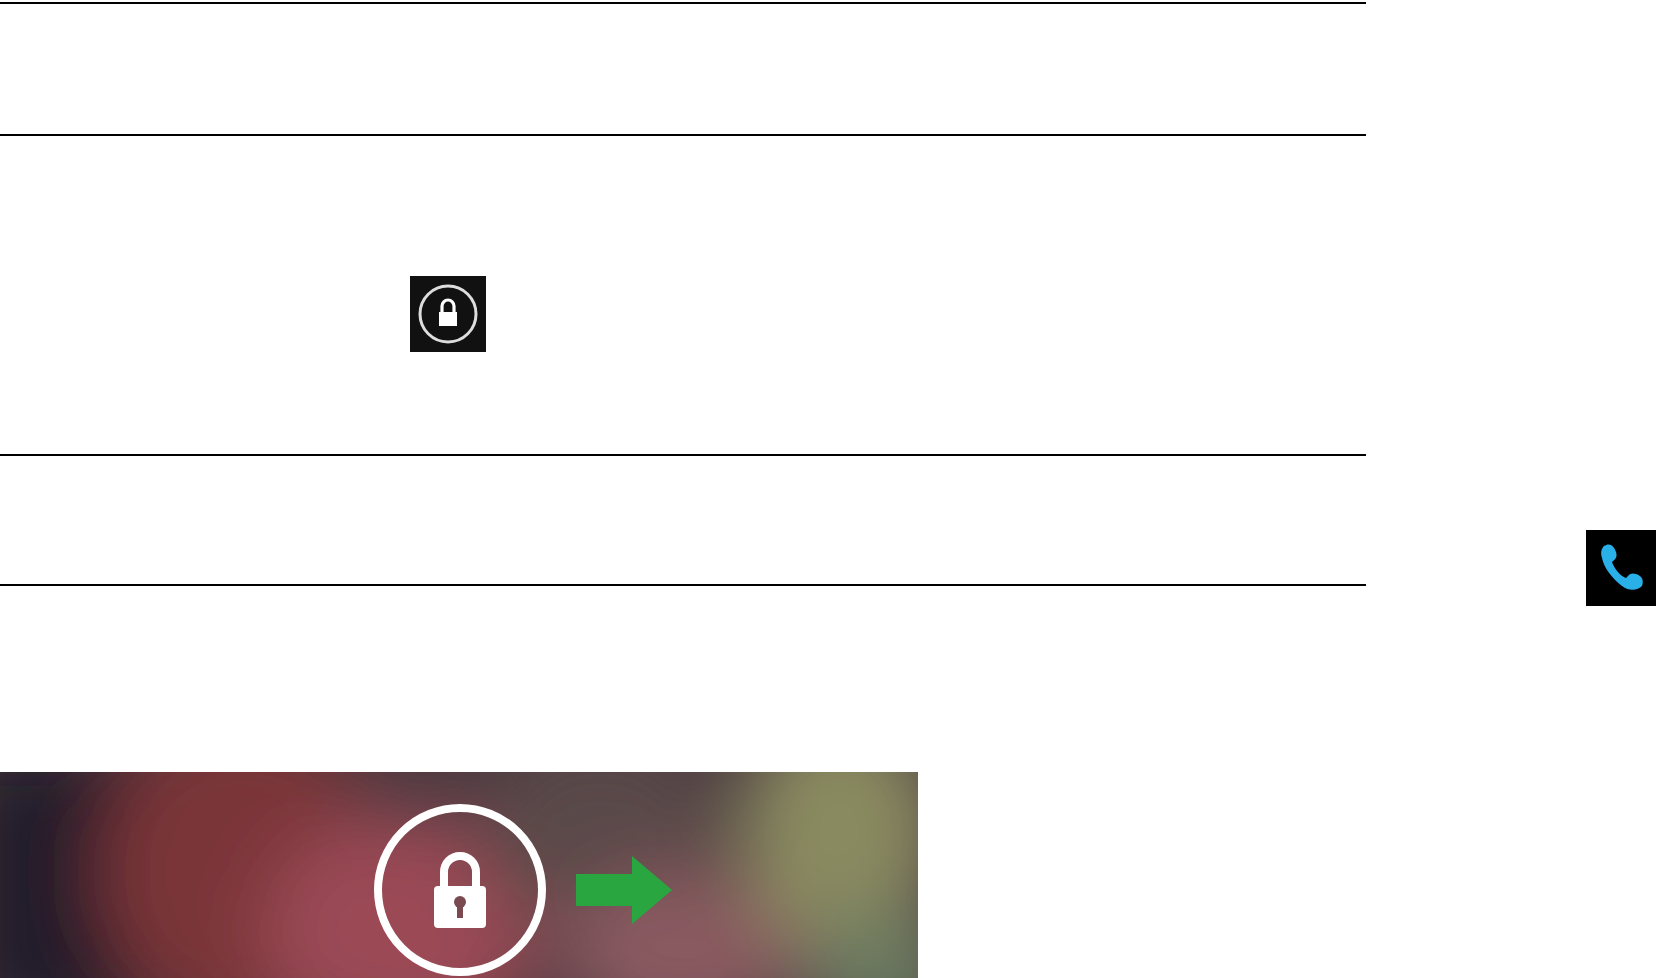 The width and height of the screenshot is (1656, 978). What do you see at coordinates (624, 890) in the screenshot?
I see `arrow-icon` at bounding box center [624, 890].